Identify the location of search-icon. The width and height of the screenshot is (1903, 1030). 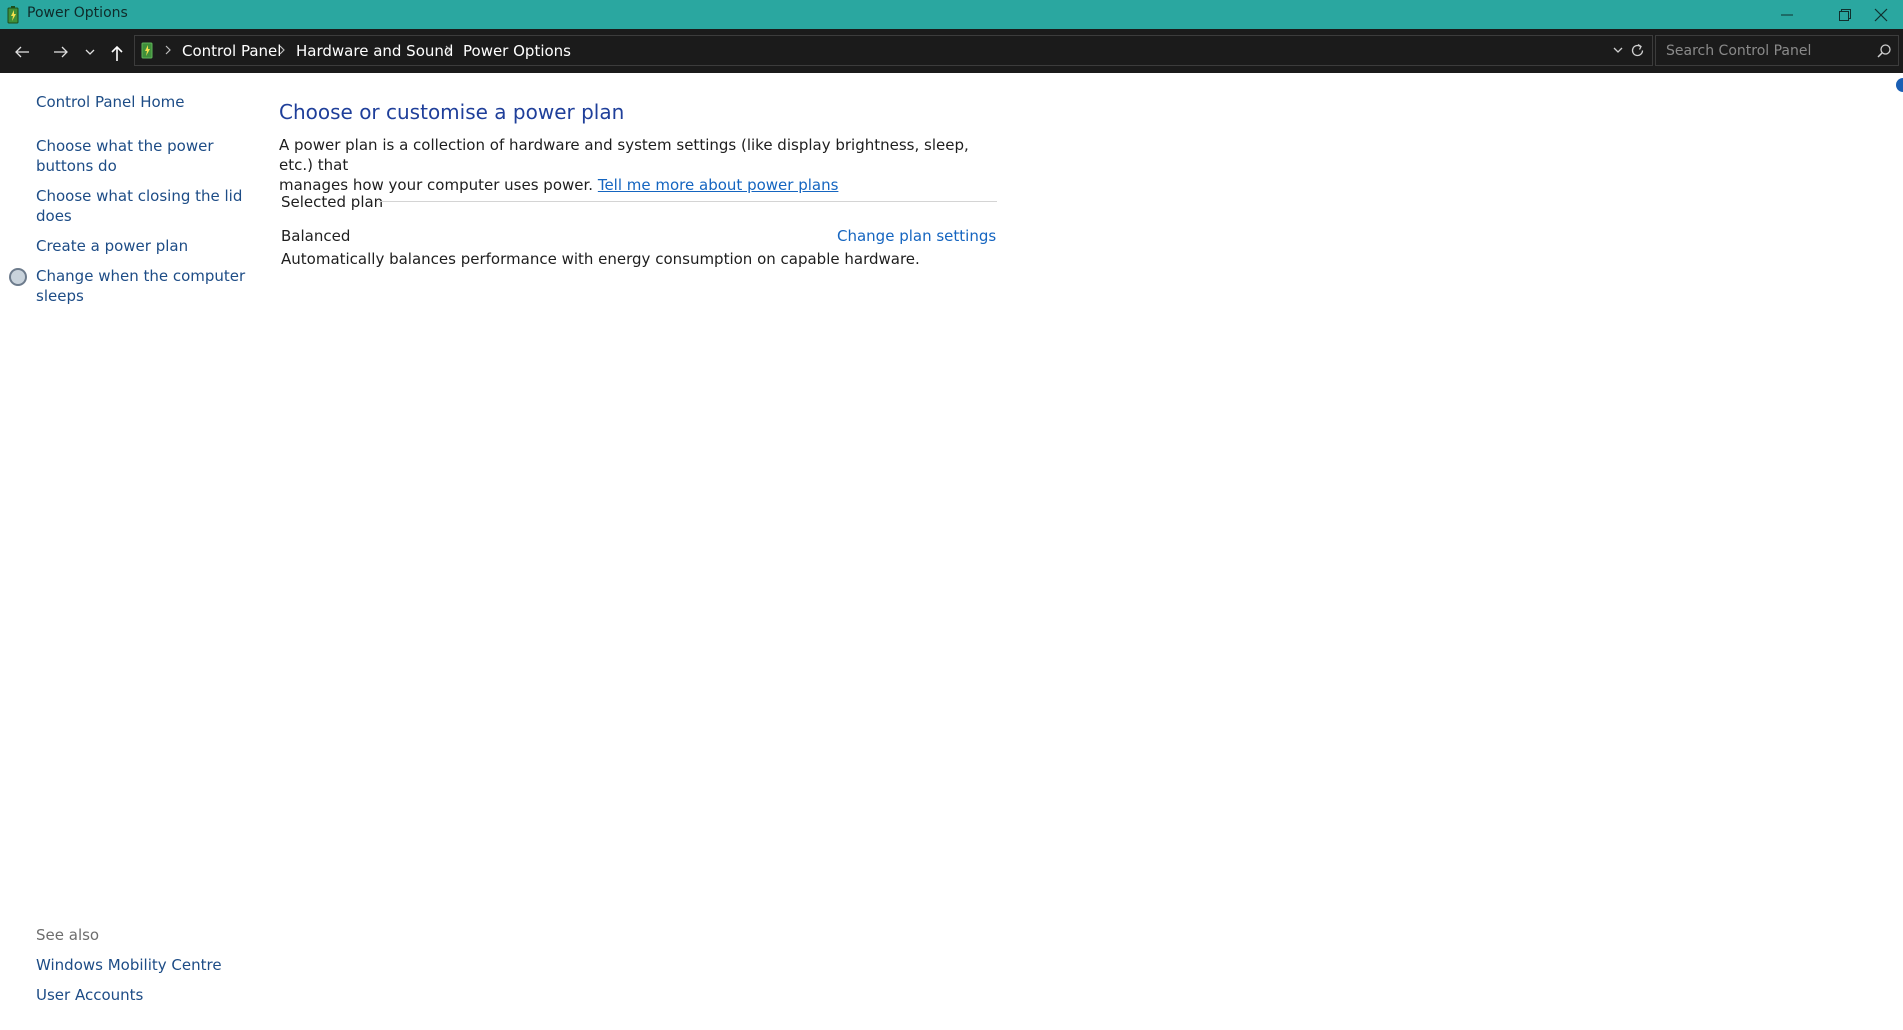
(1884, 51).